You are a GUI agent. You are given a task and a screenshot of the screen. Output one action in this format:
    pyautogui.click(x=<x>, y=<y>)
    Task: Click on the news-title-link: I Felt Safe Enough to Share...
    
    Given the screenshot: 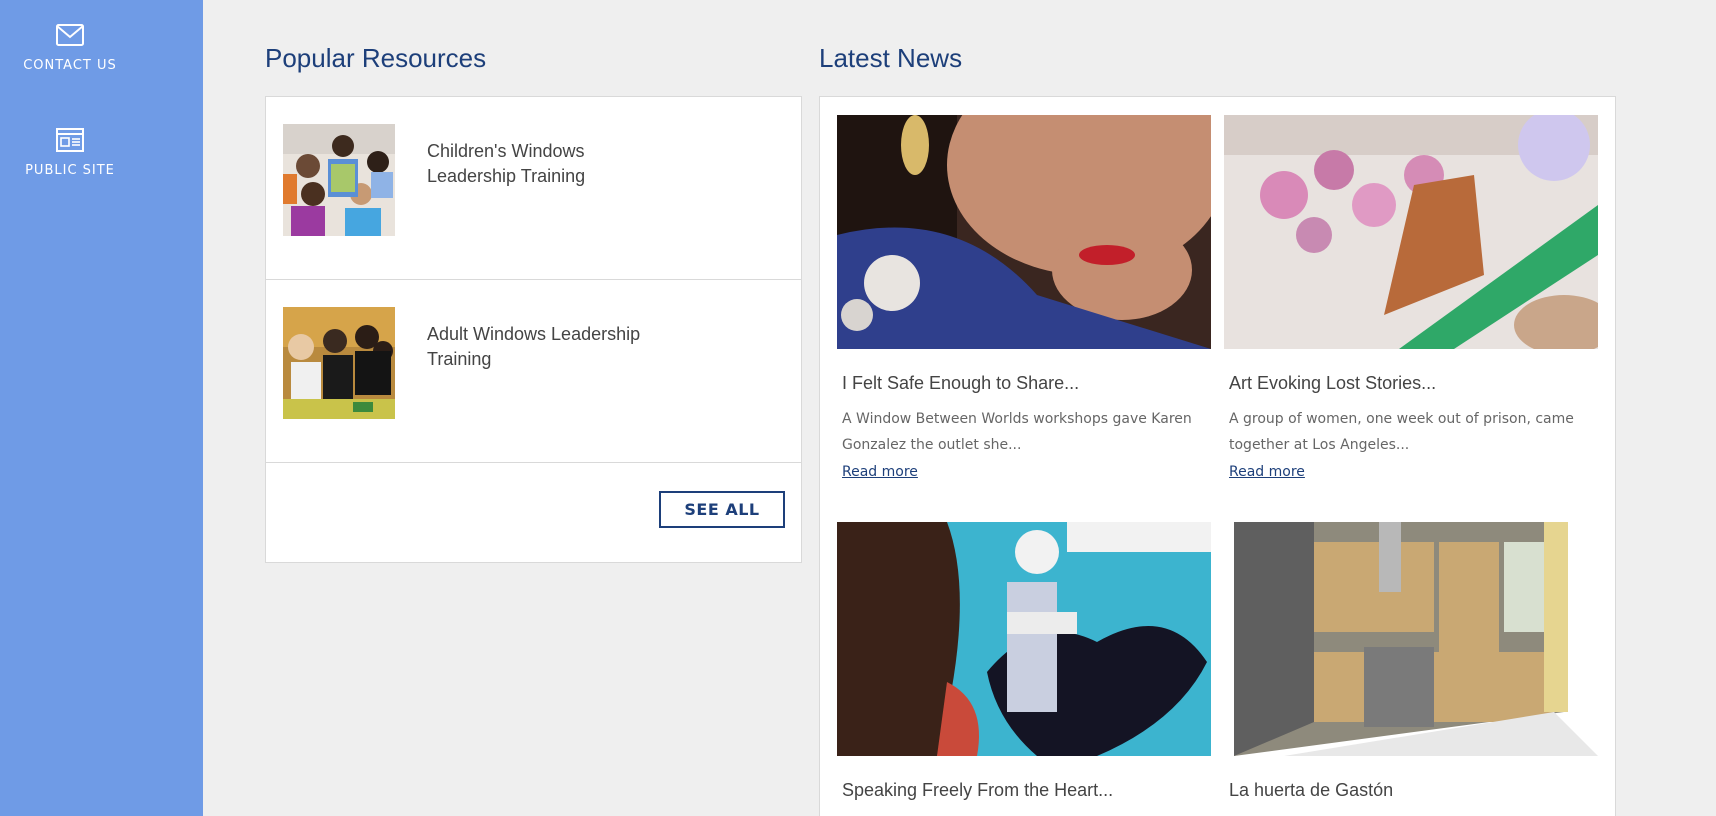 What is the action you would take?
    pyautogui.click(x=1026, y=383)
    